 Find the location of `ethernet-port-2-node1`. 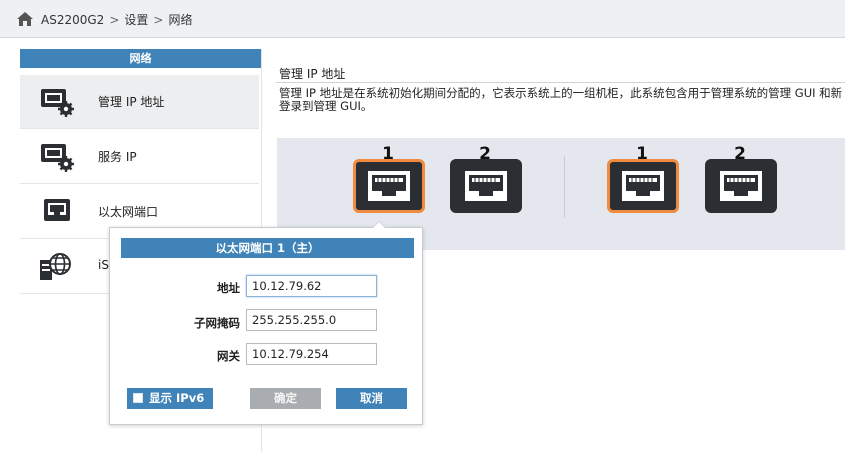

ethernet-port-2-node1 is located at coordinates (486, 186).